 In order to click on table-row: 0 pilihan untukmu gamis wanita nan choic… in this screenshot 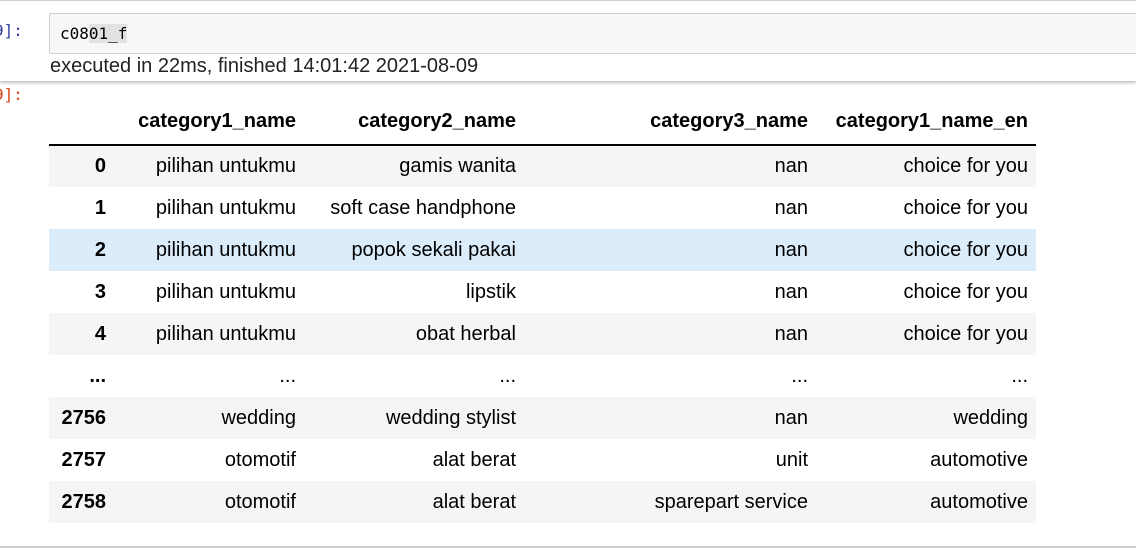, I will do `click(542, 166)`.